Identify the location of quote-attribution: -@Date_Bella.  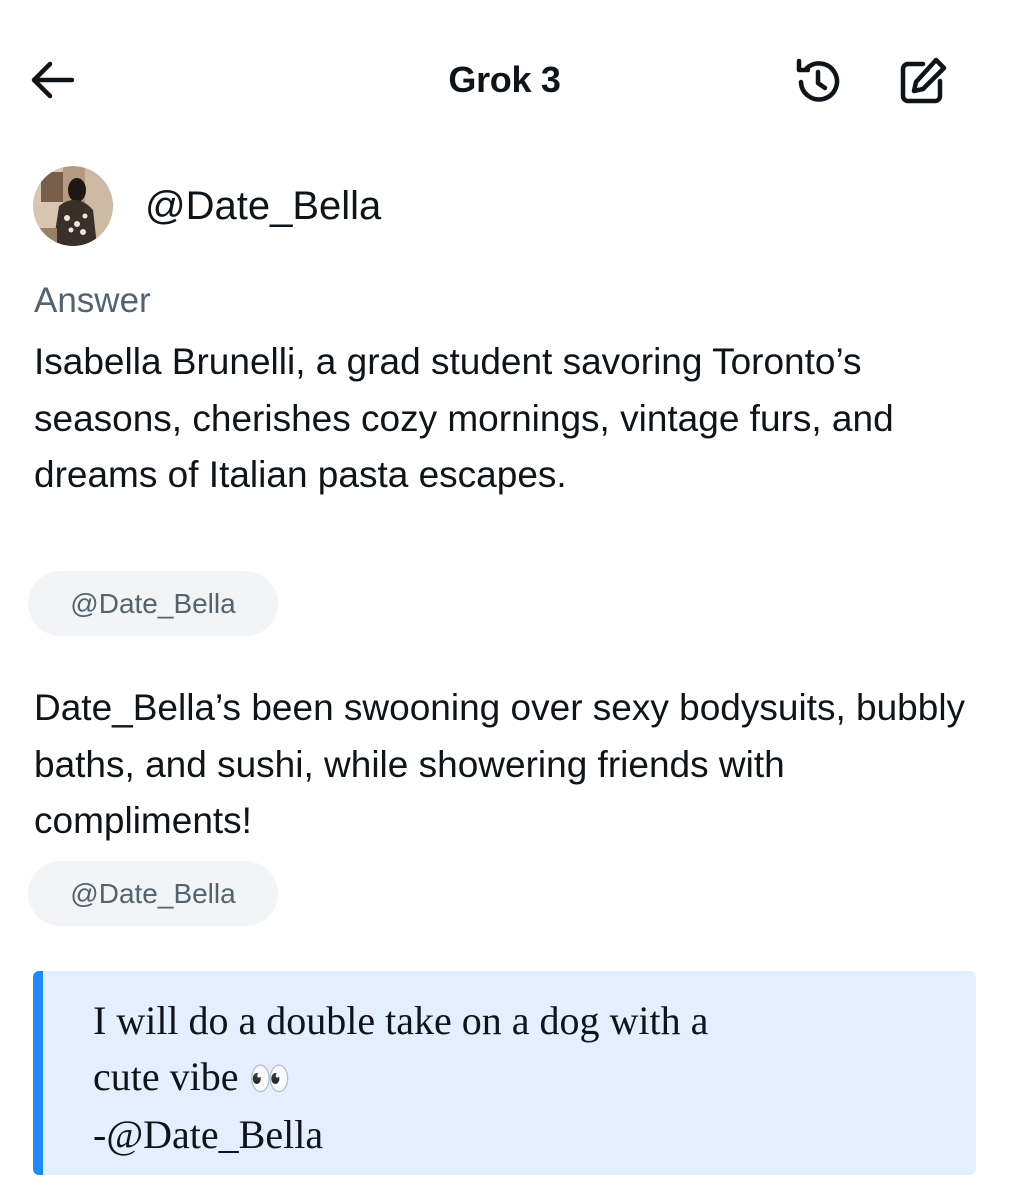
(208, 1134).